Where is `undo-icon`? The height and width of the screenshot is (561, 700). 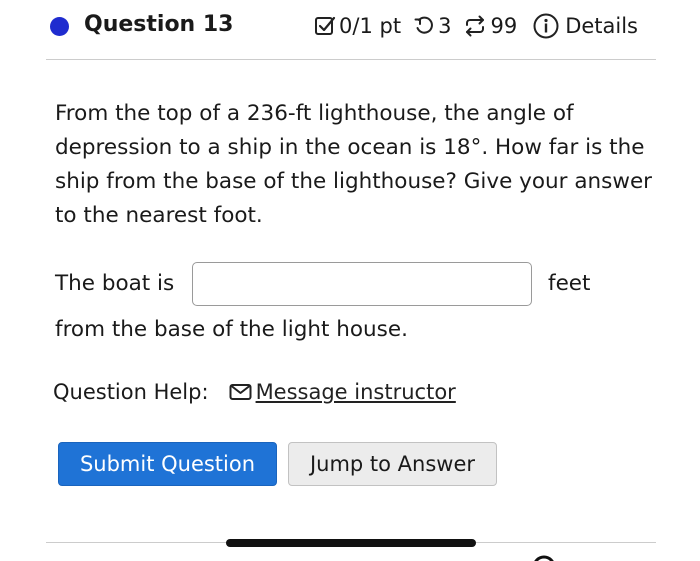 undo-icon is located at coordinates (424, 25).